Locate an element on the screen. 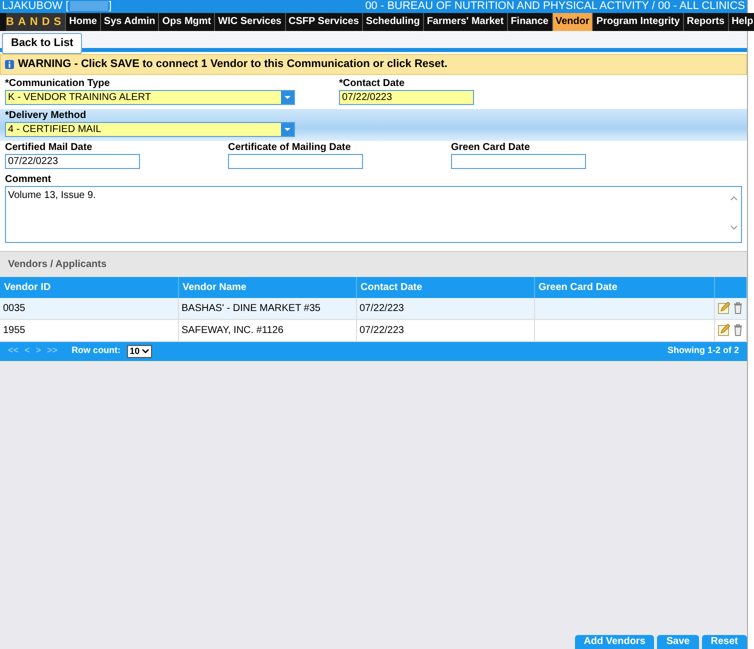  paging-summary: Showing 1-2 of 2 is located at coordinates (703, 351).